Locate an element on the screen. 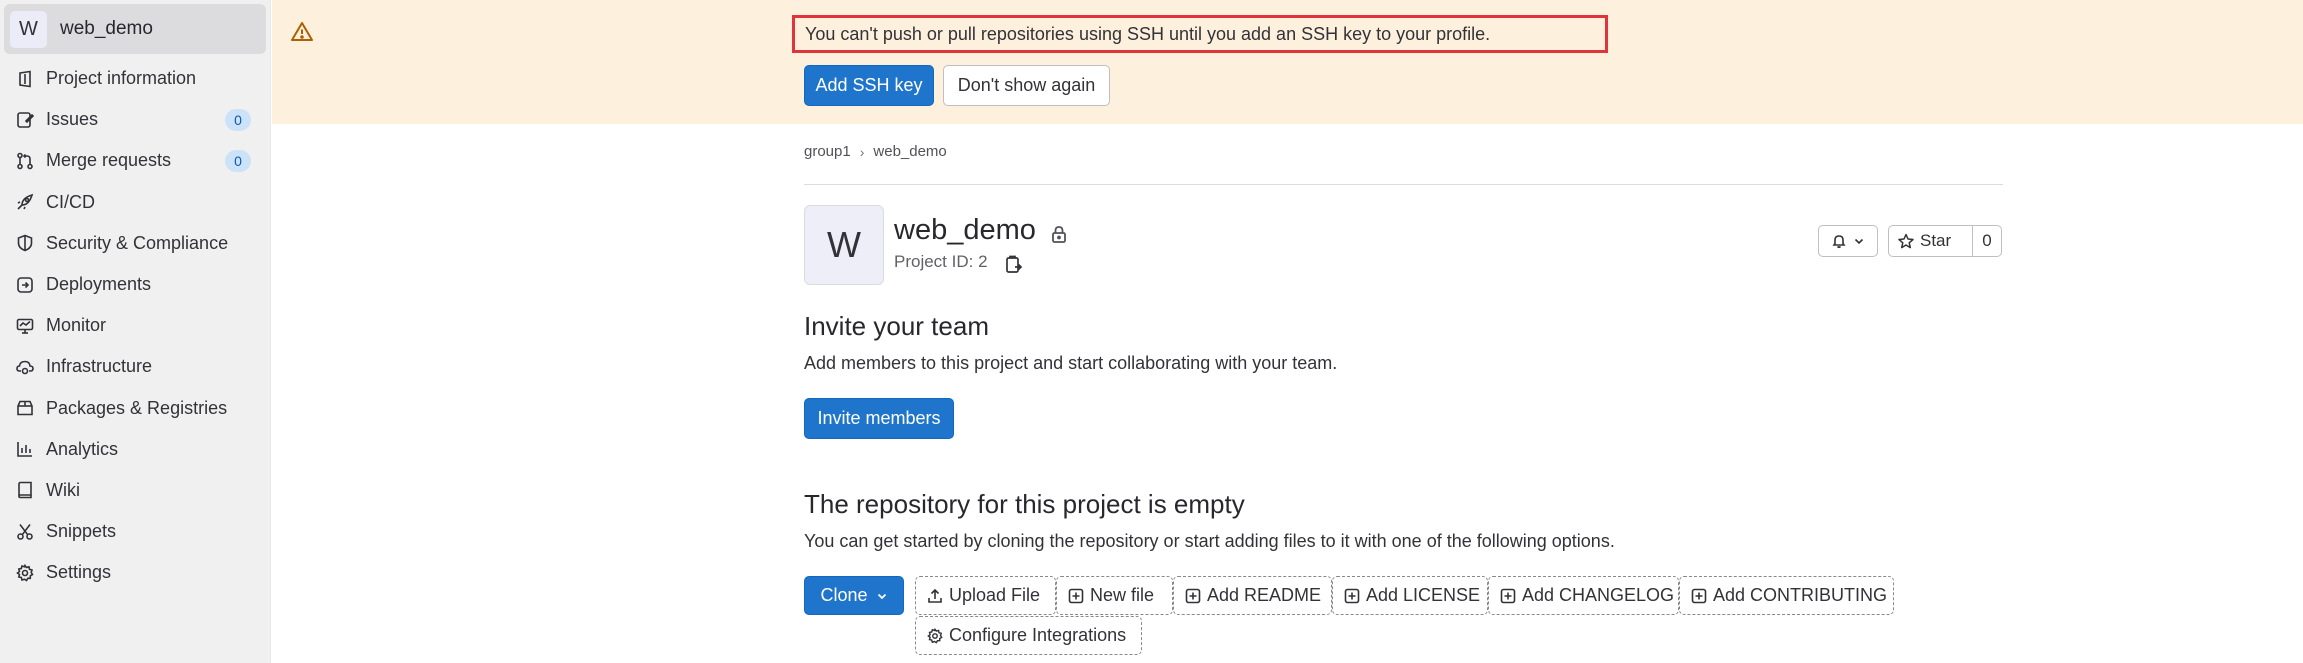  configure-integrations-button: Configure Integrations is located at coordinates (1028, 635).